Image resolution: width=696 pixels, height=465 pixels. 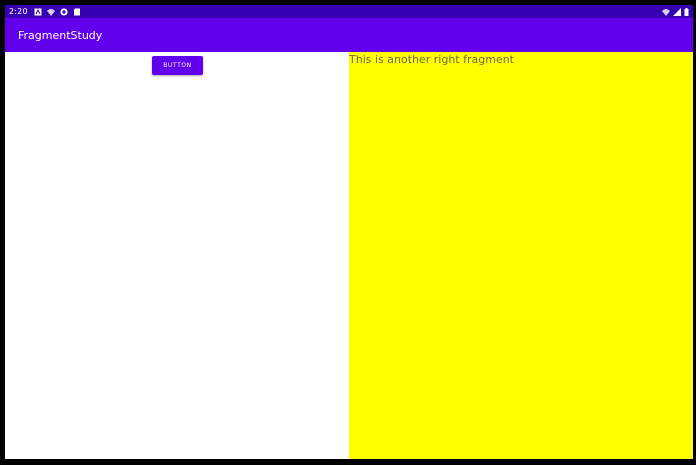 I want to click on status-left-icons, so click(x=57, y=11).